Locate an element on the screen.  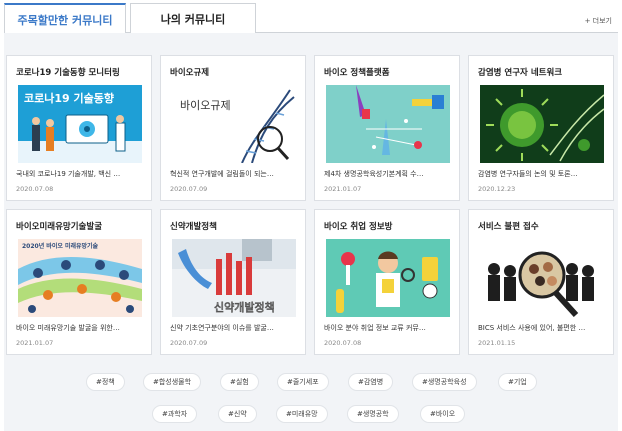
hashtag: #신약 is located at coordinates (237, 414).